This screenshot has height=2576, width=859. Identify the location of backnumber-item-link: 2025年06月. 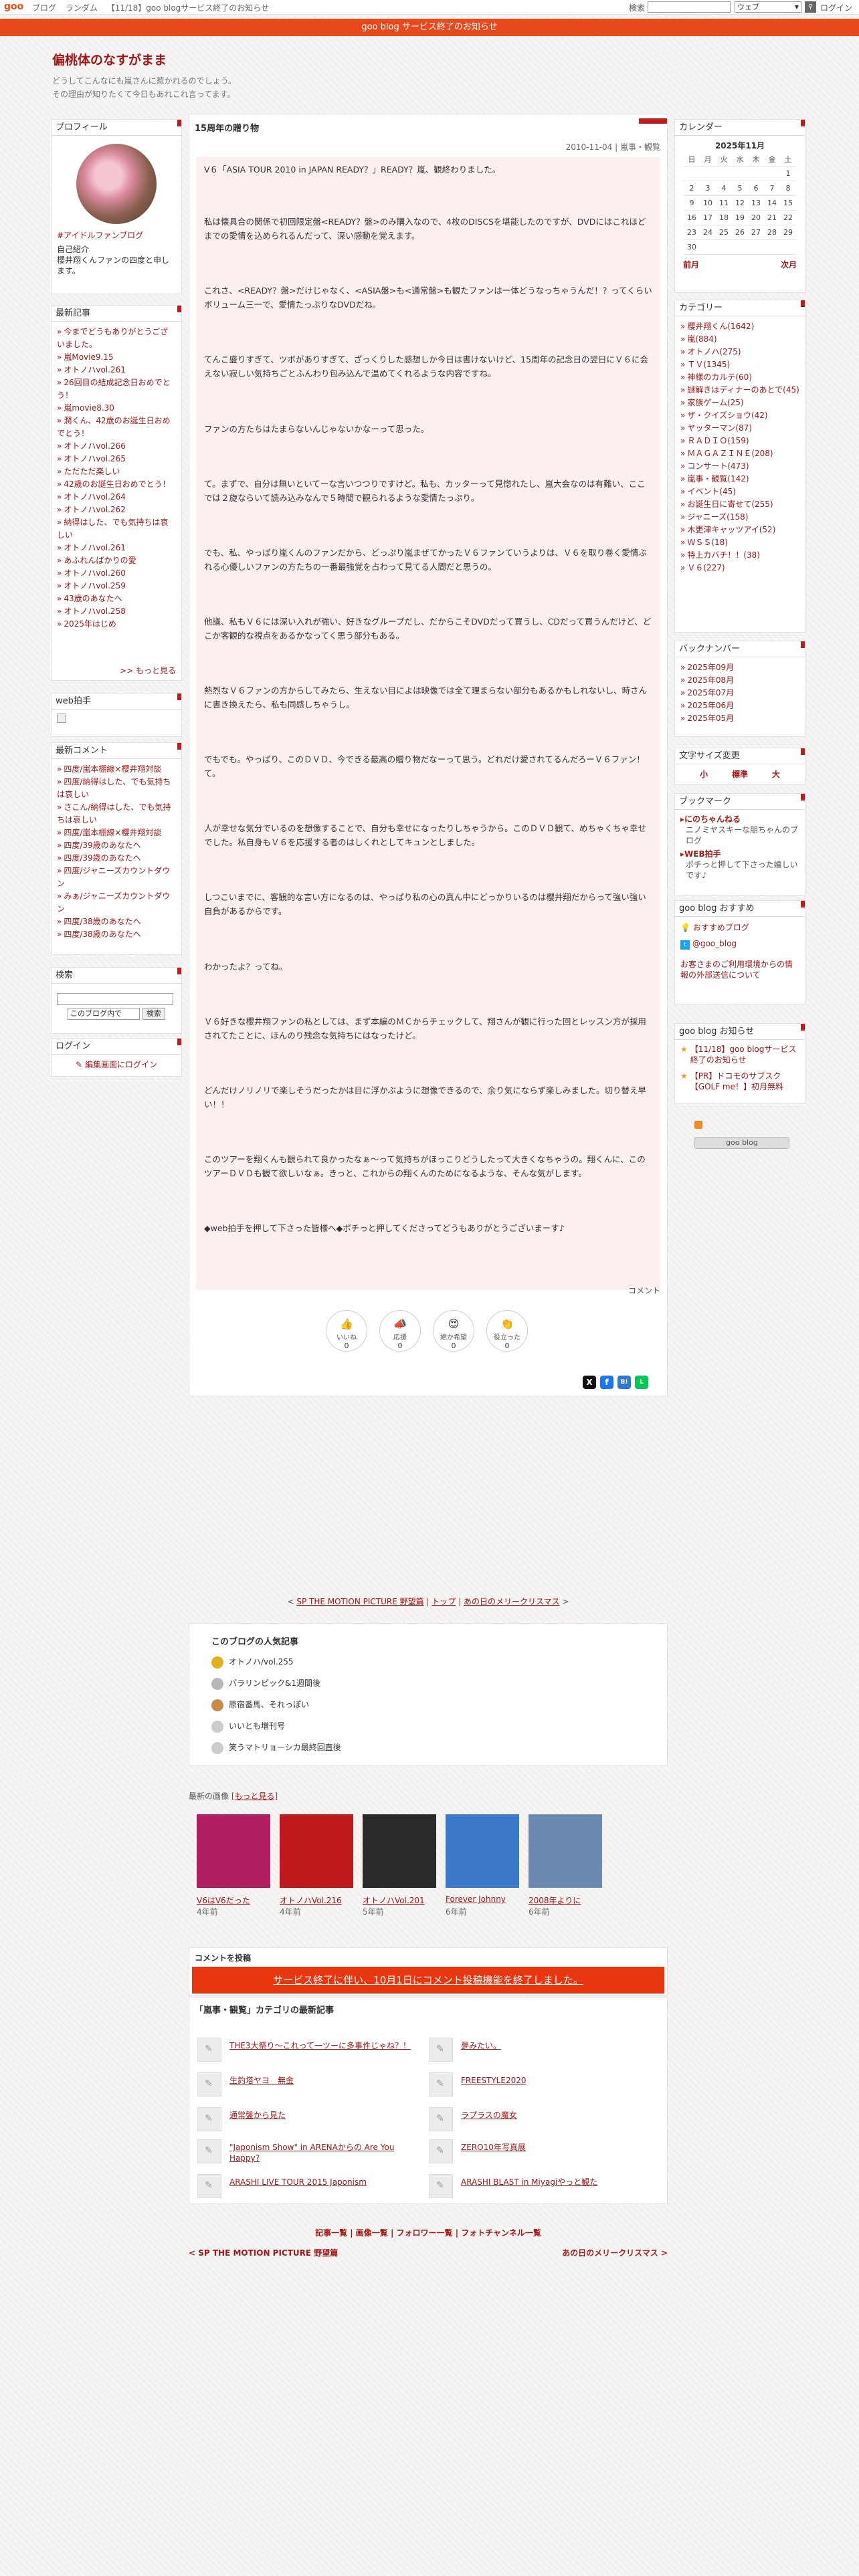
(710, 706).